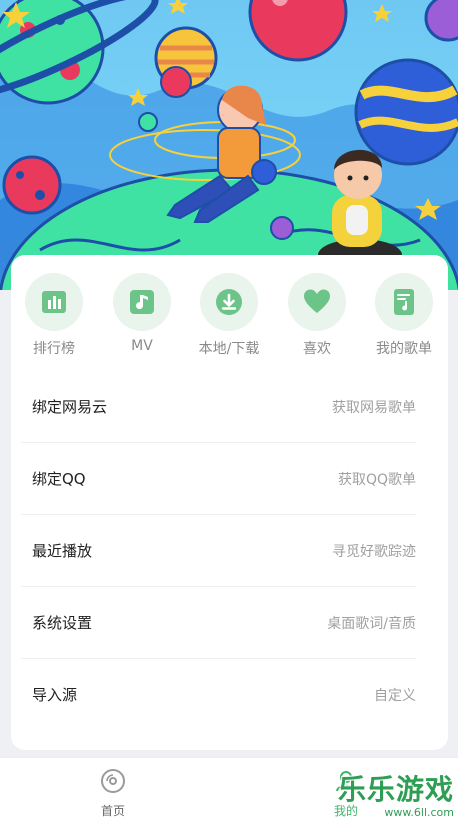  I want to click on download-icon-bg, so click(229, 302).